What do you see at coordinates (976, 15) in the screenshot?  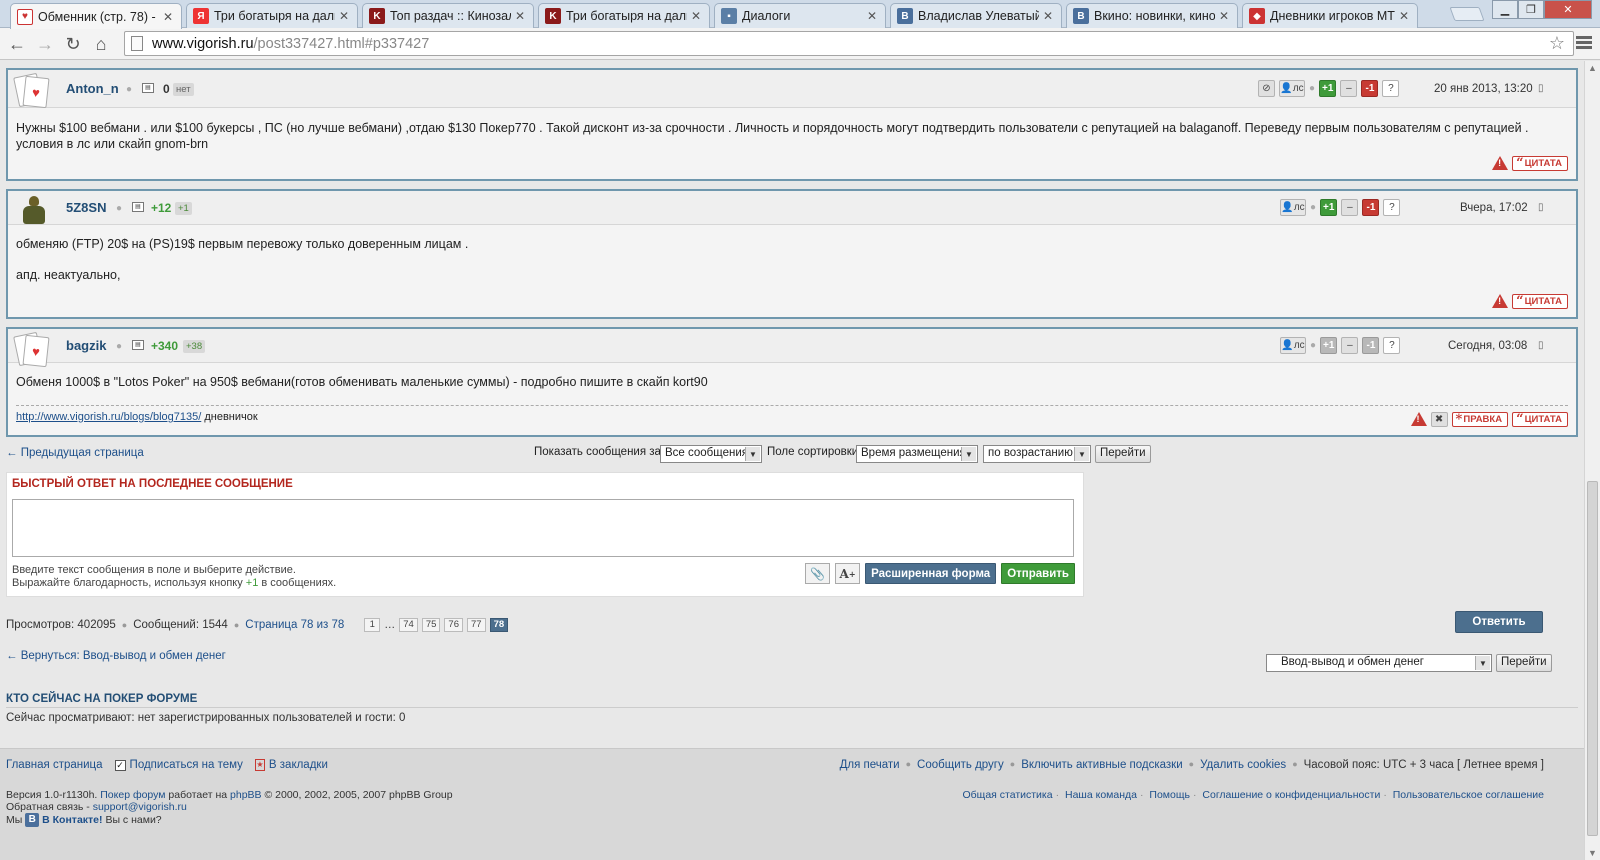 I see `tab-vk-profile: B Владислав Улеватый ✕` at bounding box center [976, 15].